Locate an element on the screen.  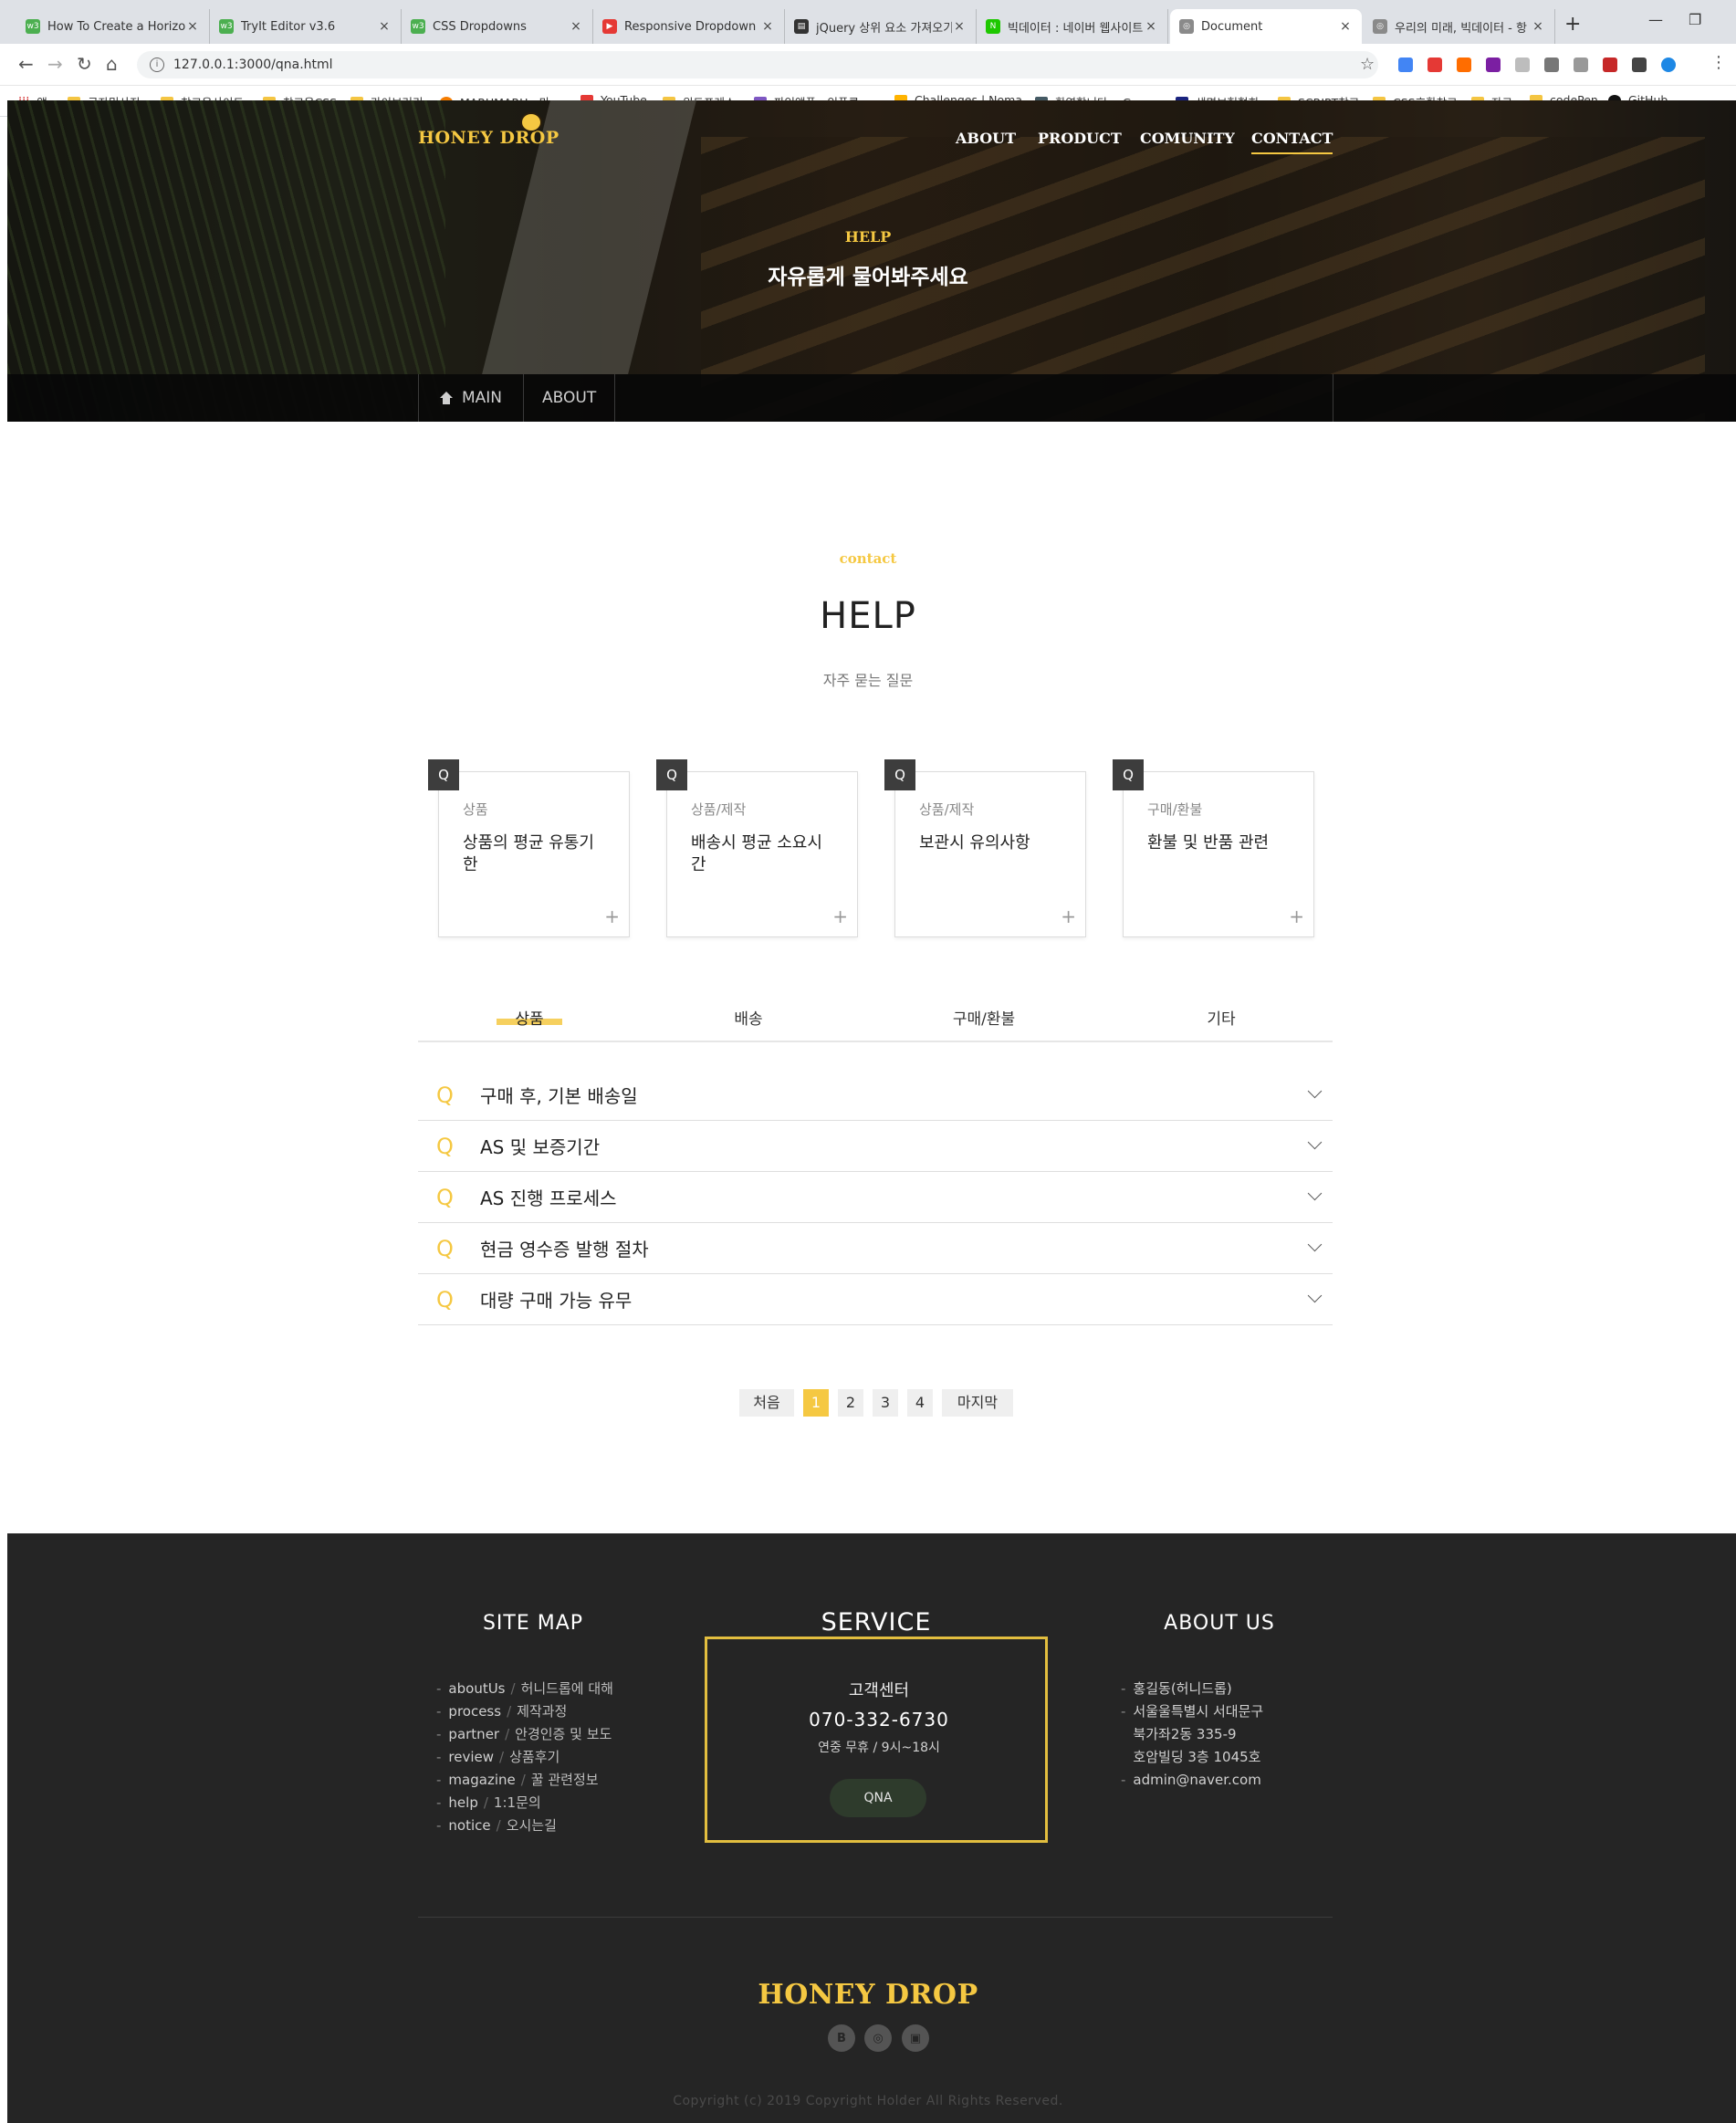
new-tab-button: + is located at coordinates (1572, 25).